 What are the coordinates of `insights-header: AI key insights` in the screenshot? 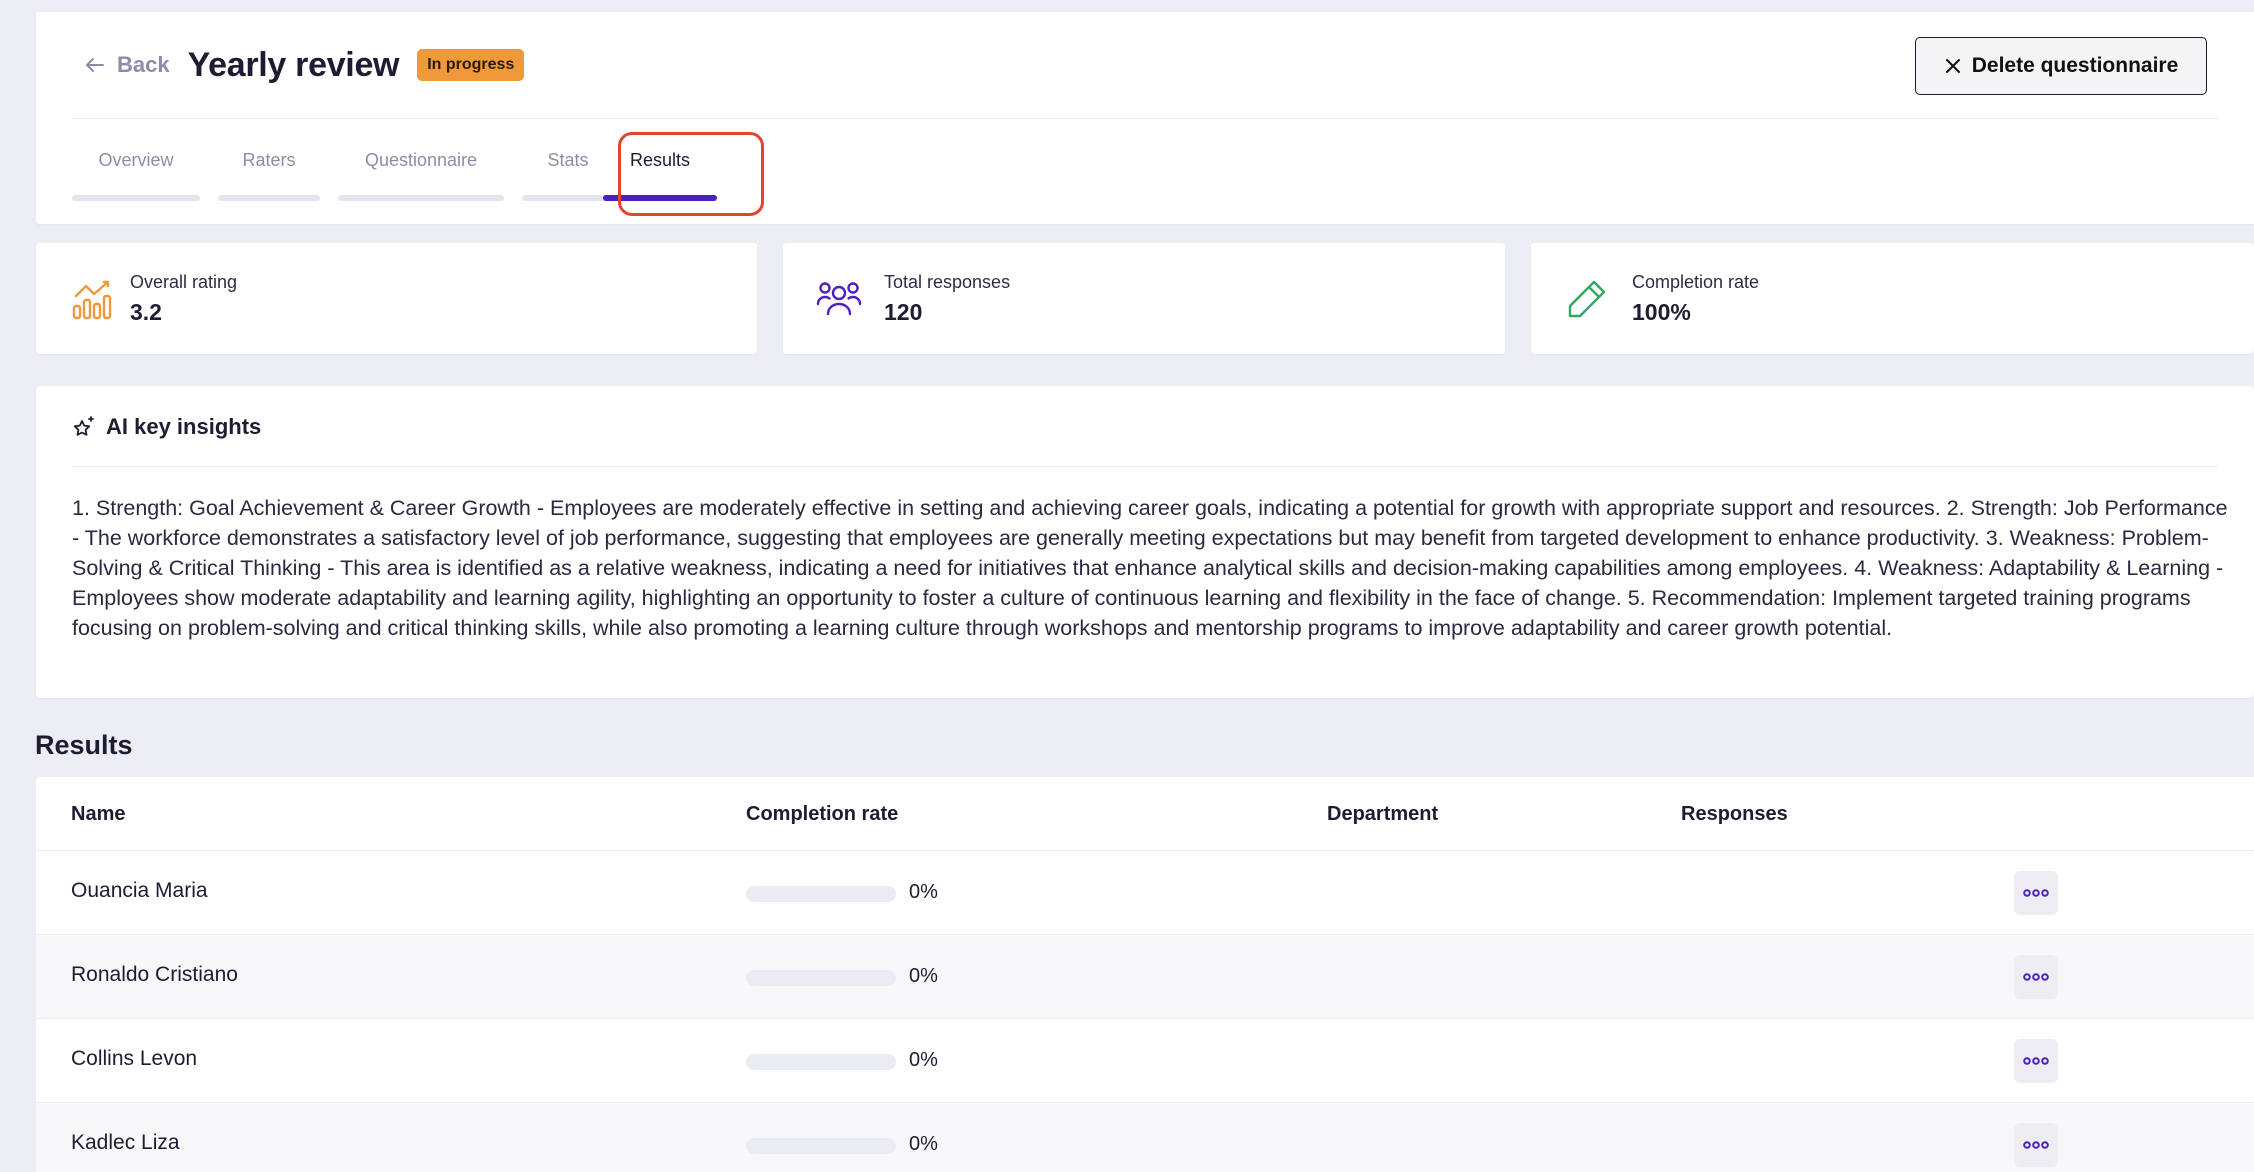 It's located at (166, 427).